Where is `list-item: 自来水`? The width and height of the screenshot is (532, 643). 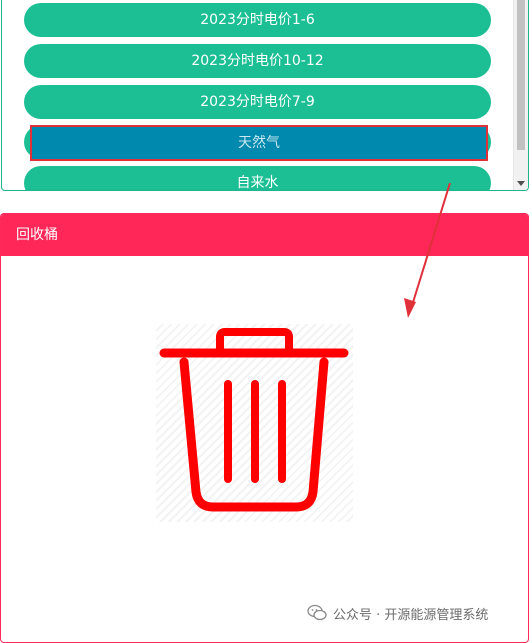 list-item: 自来水 is located at coordinates (257, 178).